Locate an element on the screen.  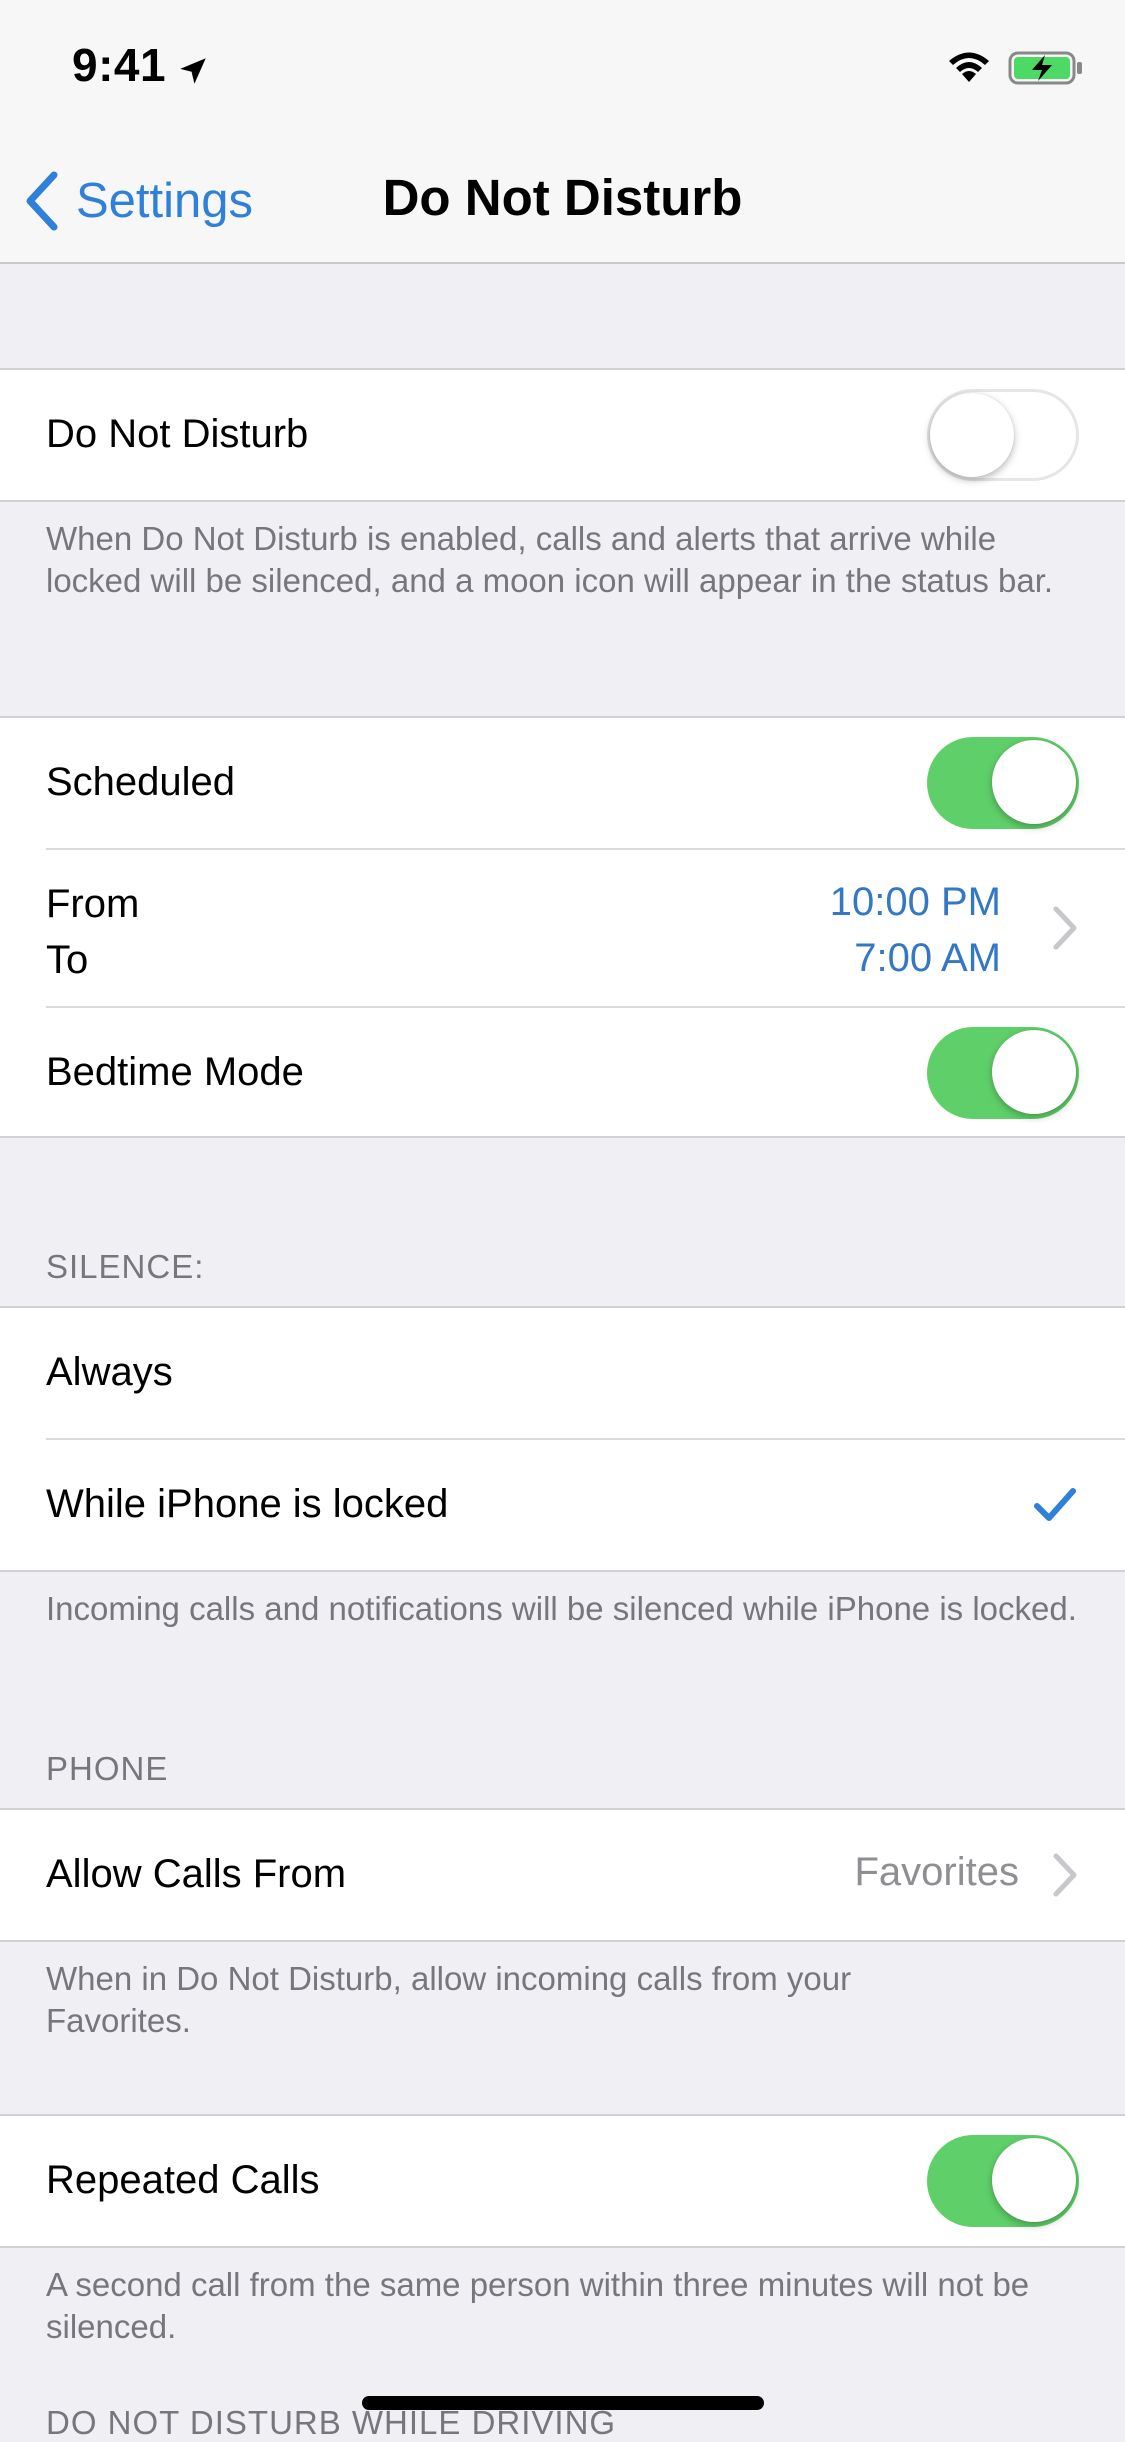
bedtime-switch is located at coordinates (1003, 1073).